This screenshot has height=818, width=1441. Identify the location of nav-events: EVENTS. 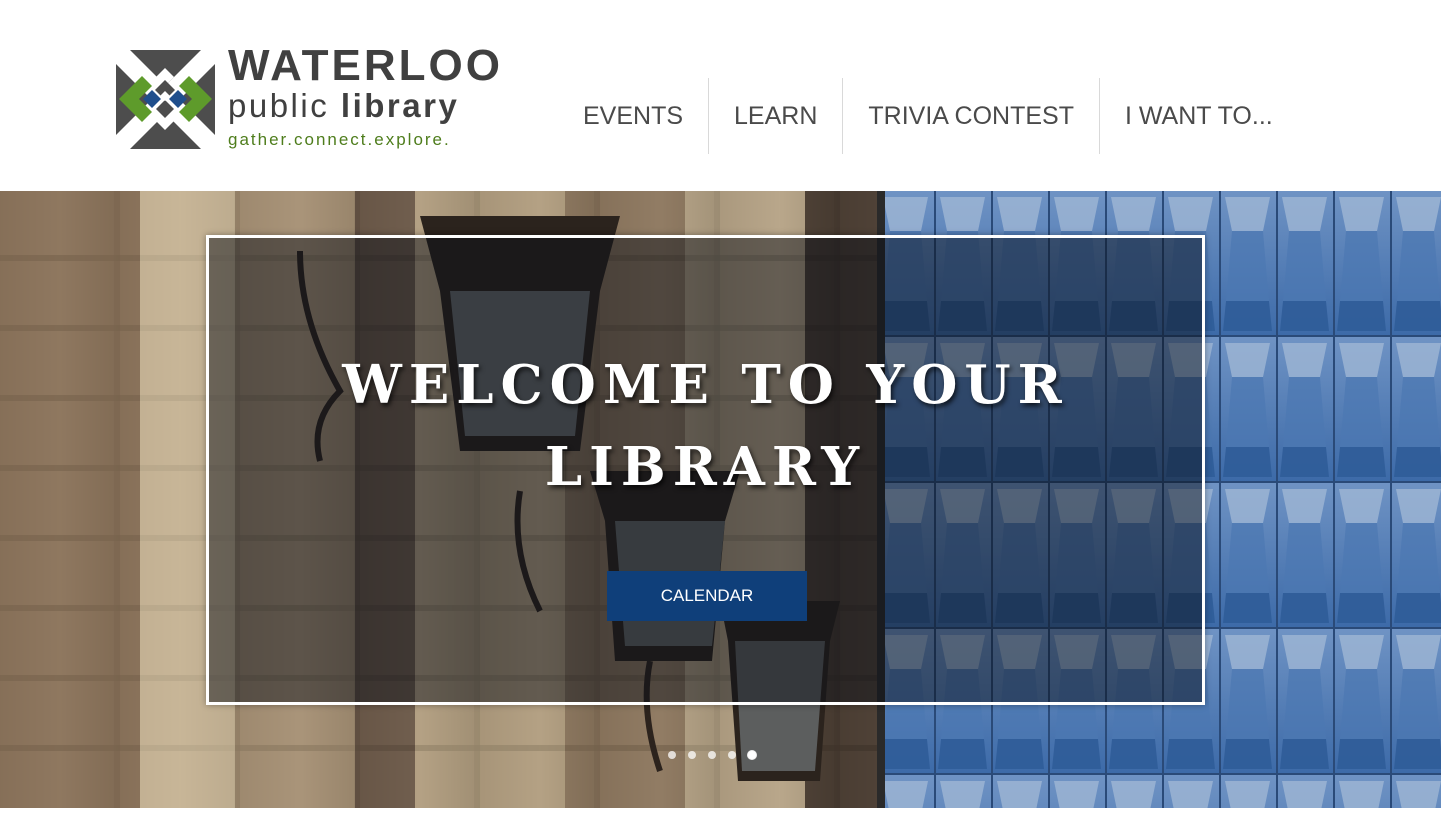
(633, 116).